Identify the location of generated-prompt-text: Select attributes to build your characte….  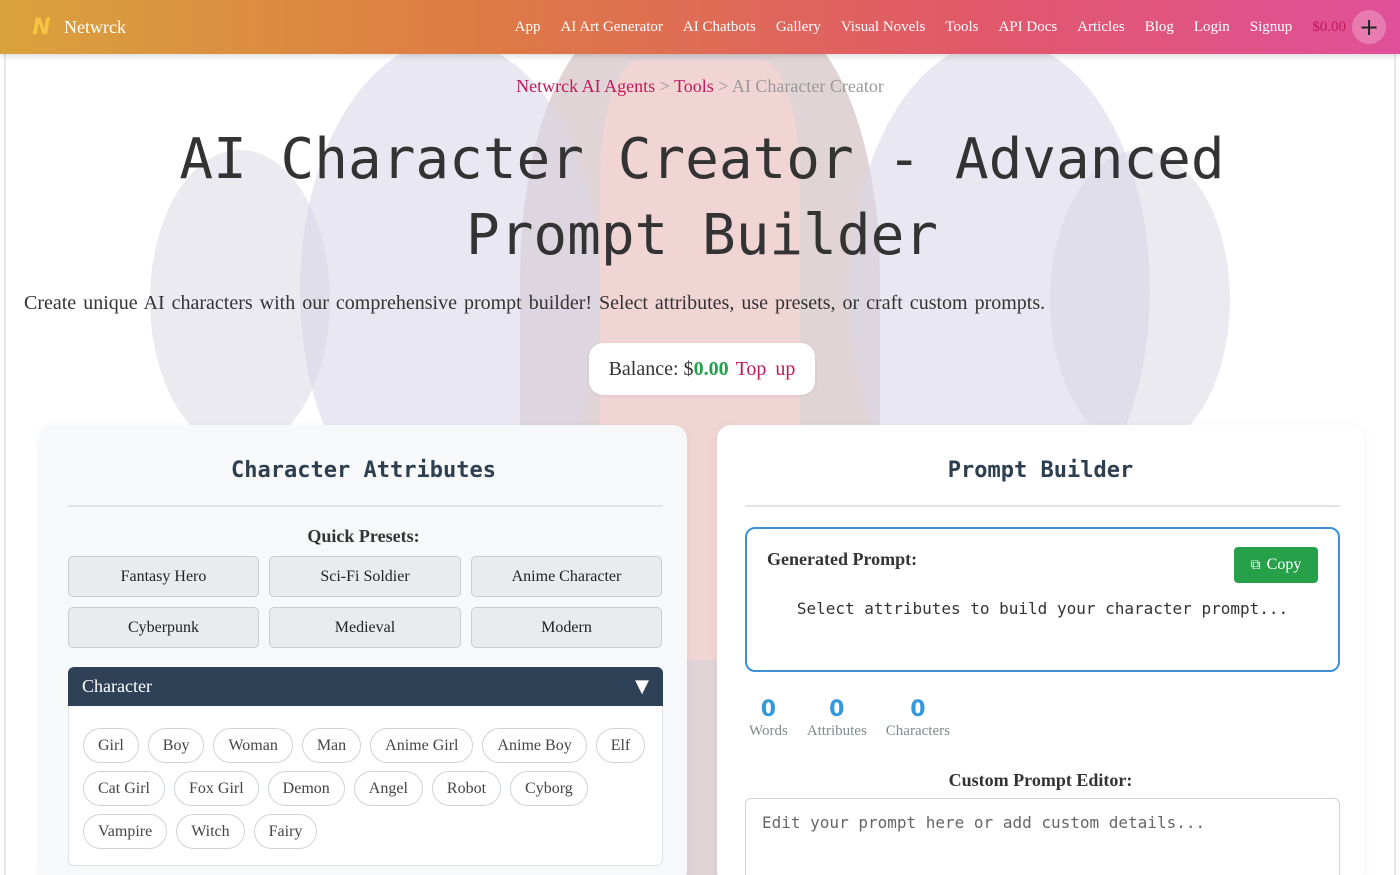
(1042, 608).